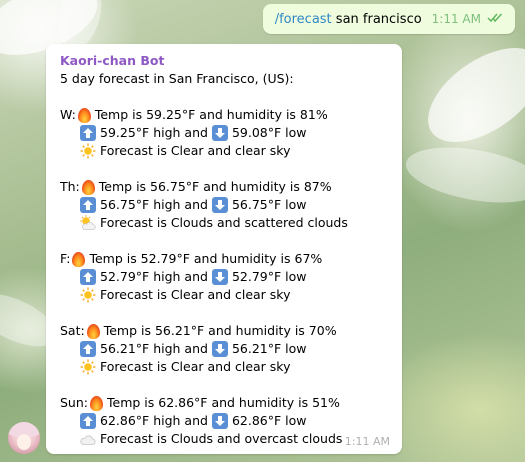 Image resolution: width=525 pixels, height=462 pixels. I want to click on day-label: Sun:, so click(74, 402).